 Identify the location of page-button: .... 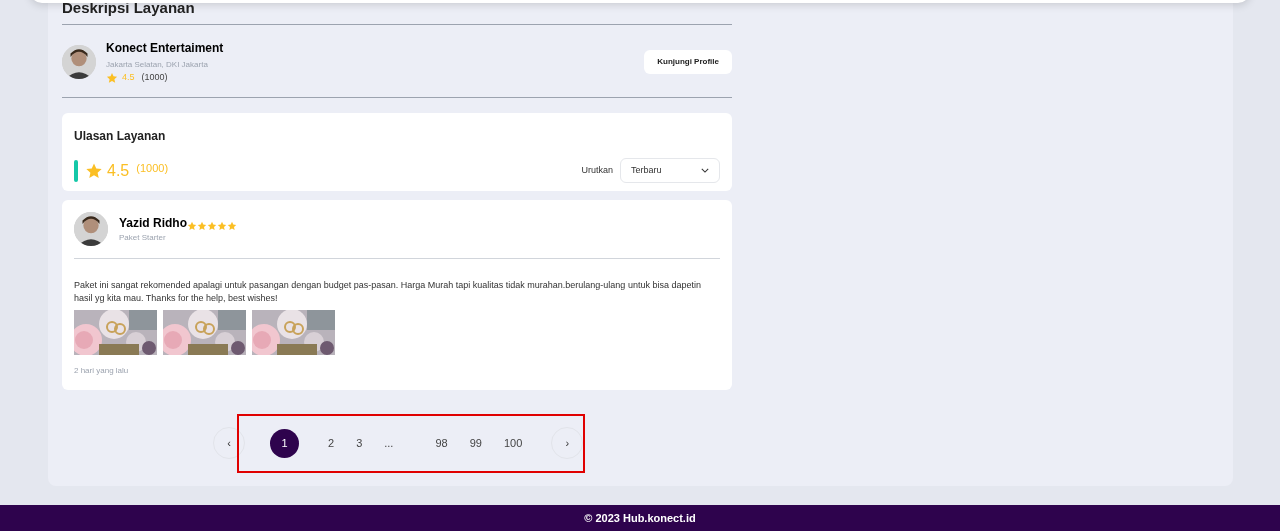
(389, 443).